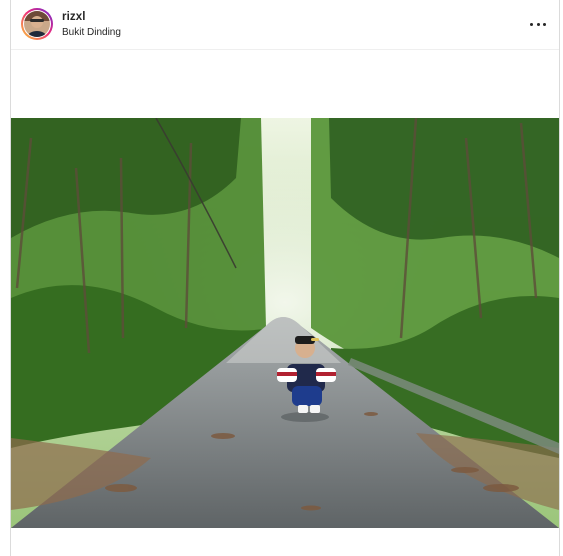 Image resolution: width=563 pixels, height=556 pixels. What do you see at coordinates (285, 25) in the screenshot?
I see `post-header: rizxl Bukit Dinding` at bounding box center [285, 25].